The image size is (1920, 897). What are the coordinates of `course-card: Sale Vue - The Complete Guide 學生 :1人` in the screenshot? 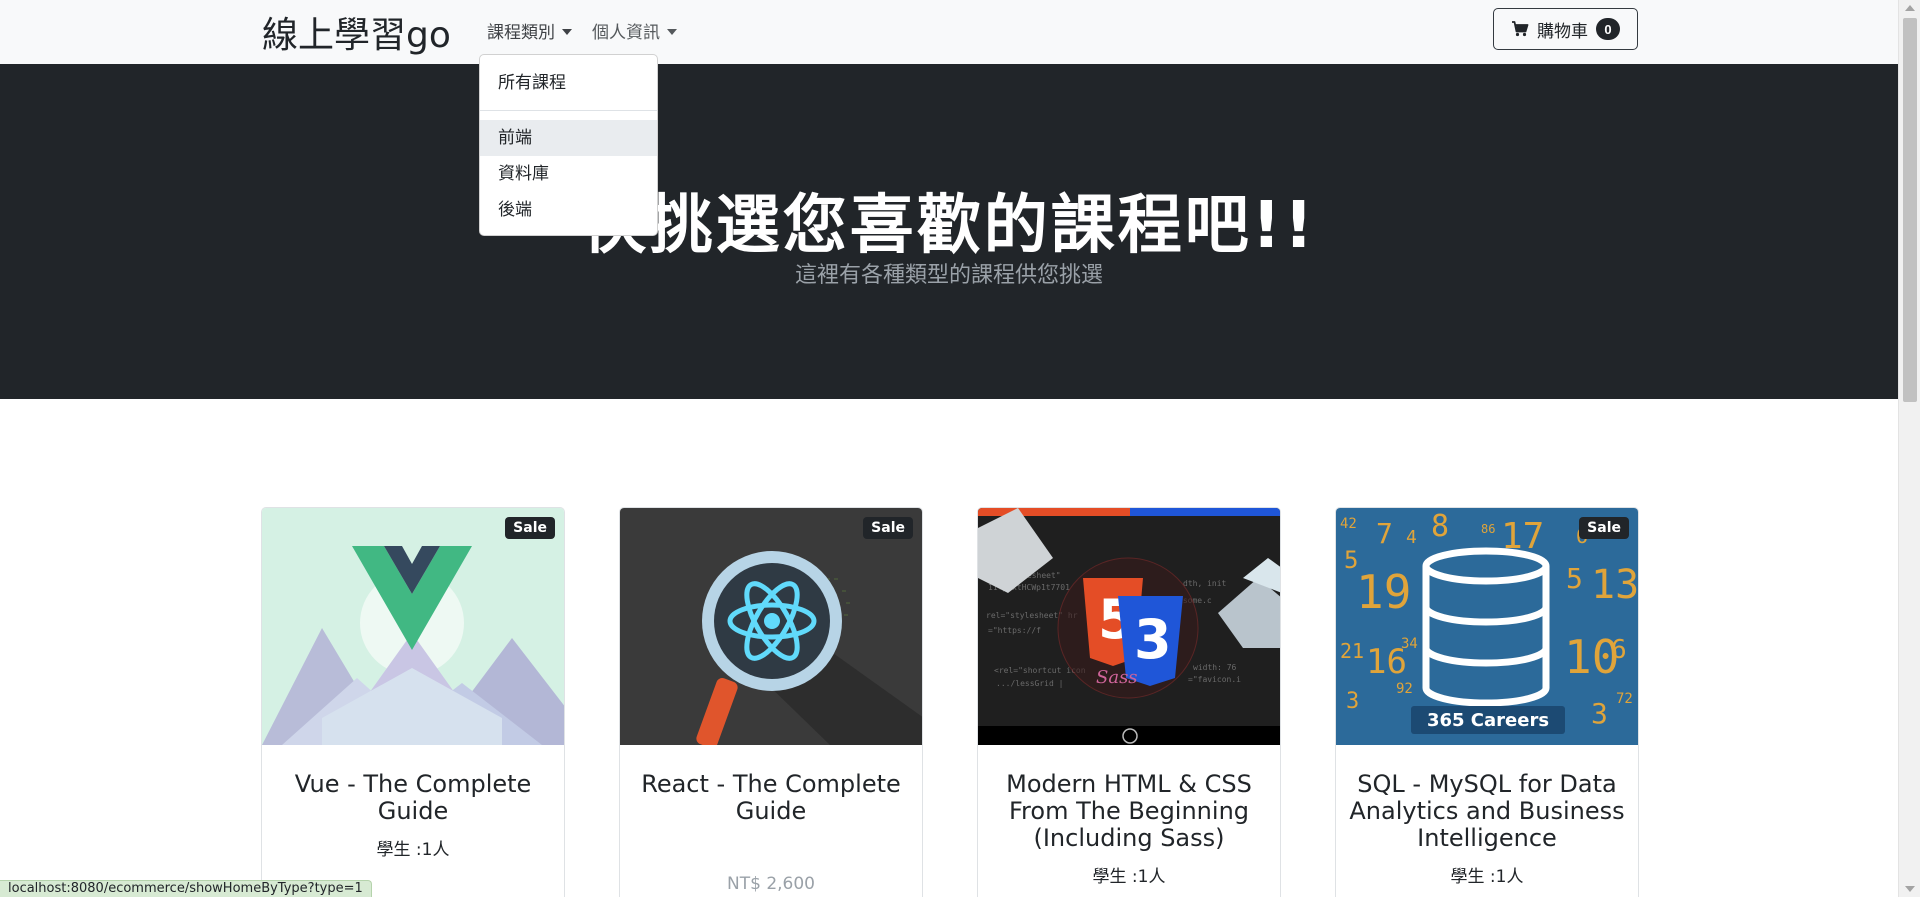 It's located at (413, 702).